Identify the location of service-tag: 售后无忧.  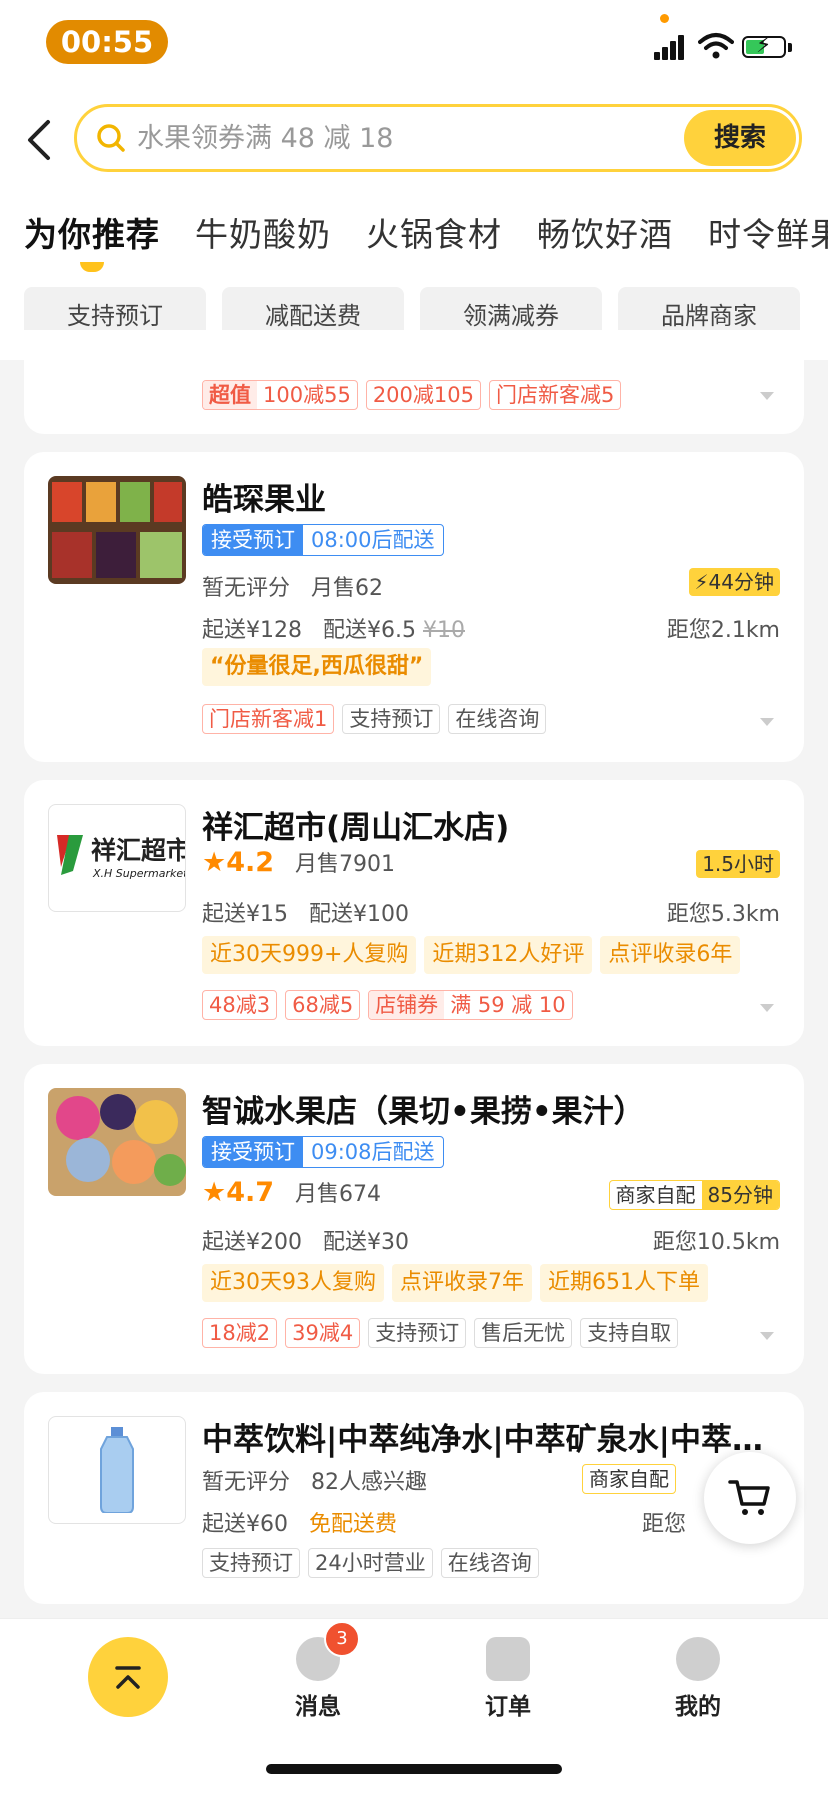
(523, 1333).